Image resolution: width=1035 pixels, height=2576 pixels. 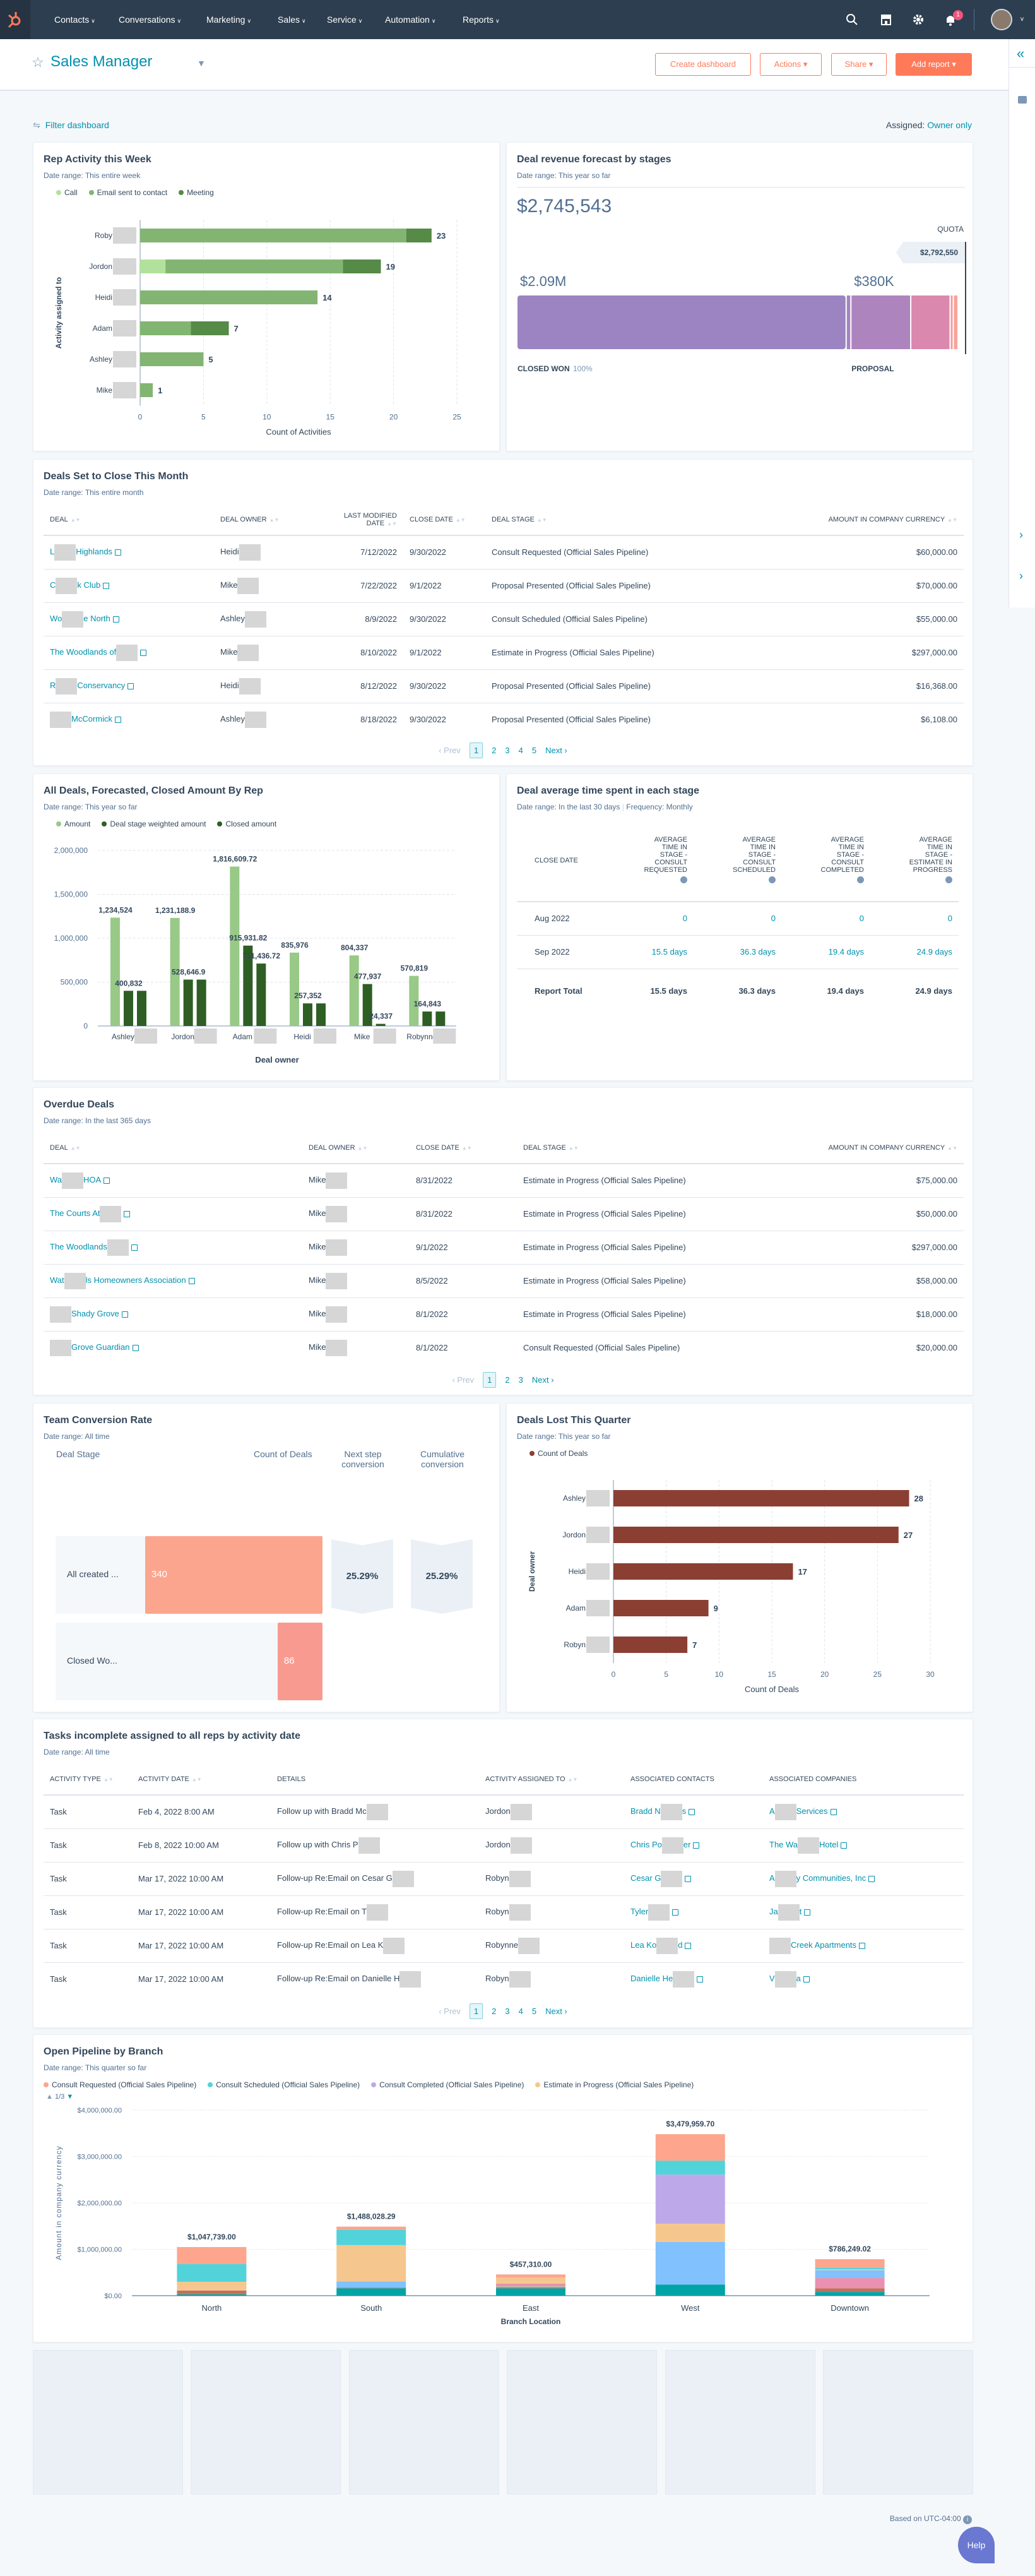 What do you see at coordinates (173, 1181) in the screenshot?
I see `table-cell: Wa HOA` at bounding box center [173, 1181].